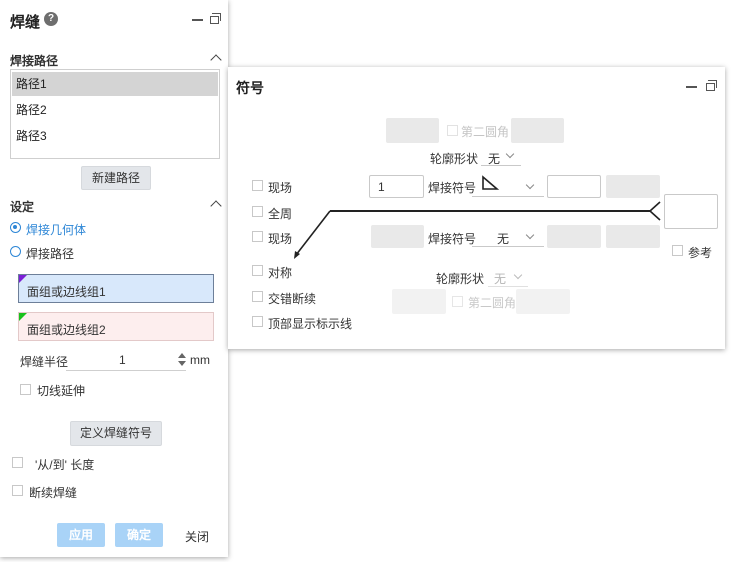 This screenshot has width=731, height=562. Describe the element at coordinates (139, 535) in the screenshot. I see `ok-button: 确定` at that location.